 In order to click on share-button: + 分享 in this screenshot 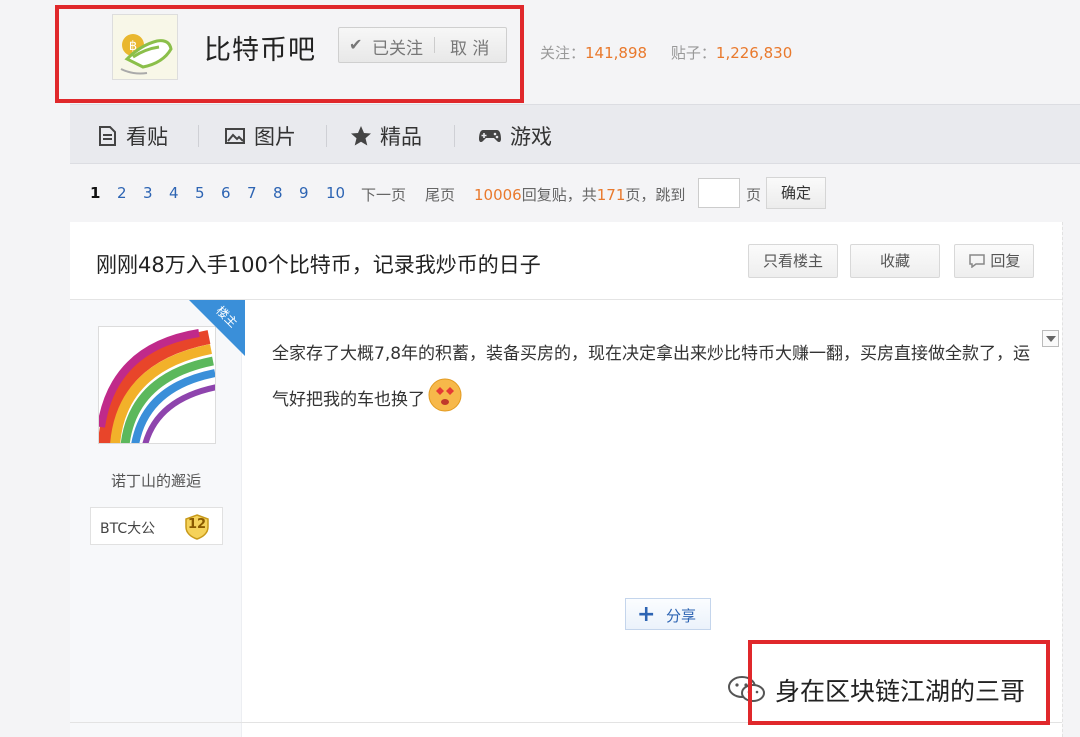, I will do `click(668, 614)`.